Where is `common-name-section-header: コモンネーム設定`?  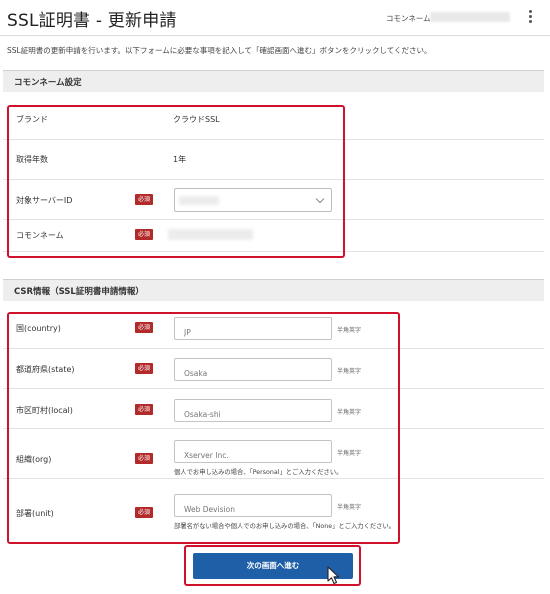 common-name-section-header: コモンネーム設定 is located at coordinates (273, 81).